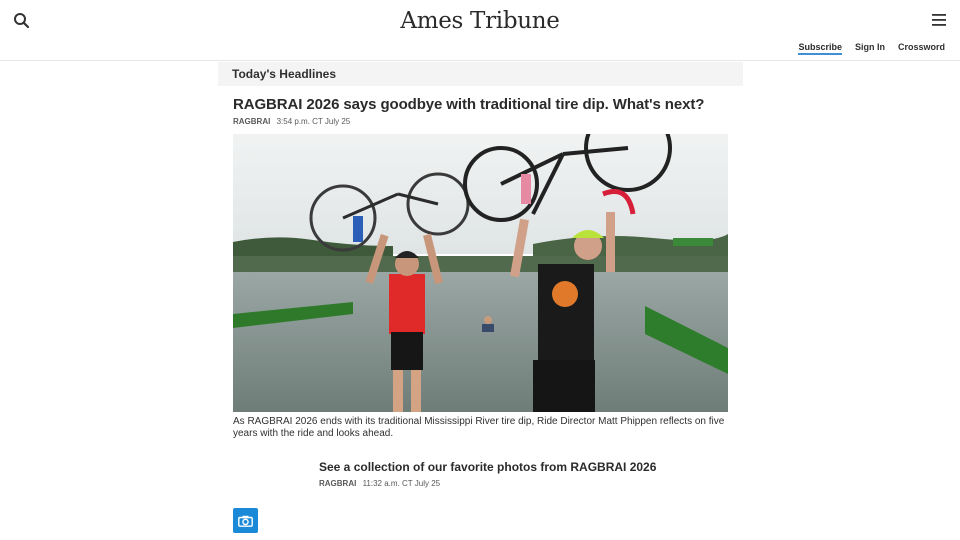  What do you see at coordinates (480, 74) in the screenshot?
I see `section-header: Today's Headlines` at bounding box center [480, 74].